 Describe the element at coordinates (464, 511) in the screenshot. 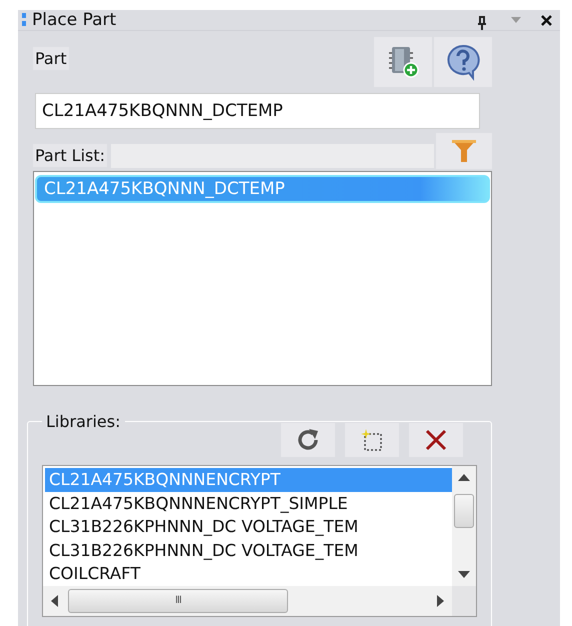

I see `scroll-thumb` at that location.